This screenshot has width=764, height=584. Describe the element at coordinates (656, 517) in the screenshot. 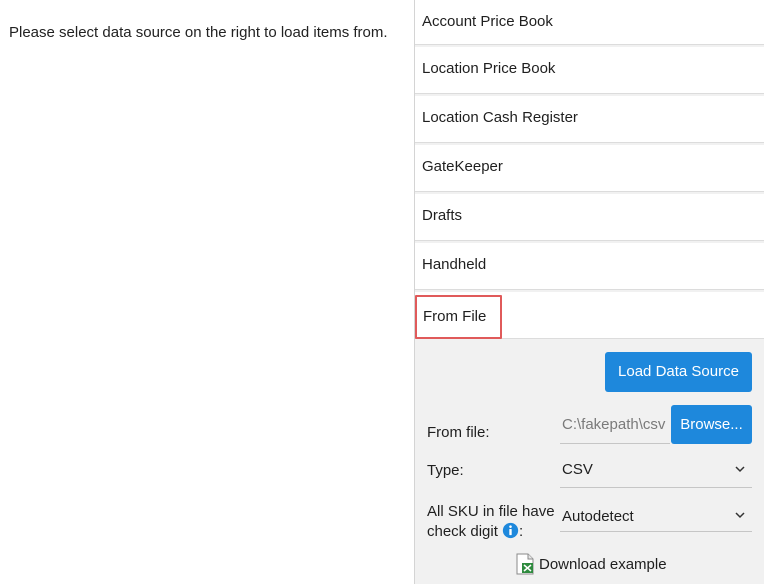

I see `check-digit-select: Autodetect` at that location.